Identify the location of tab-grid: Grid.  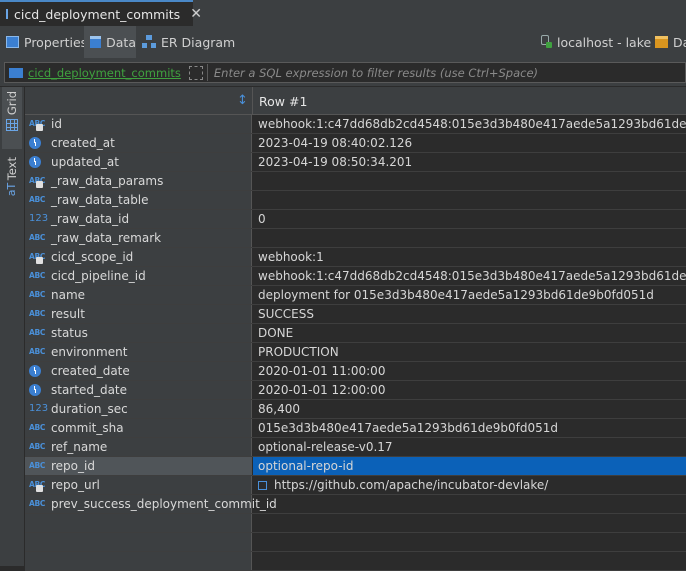
(12, 118).